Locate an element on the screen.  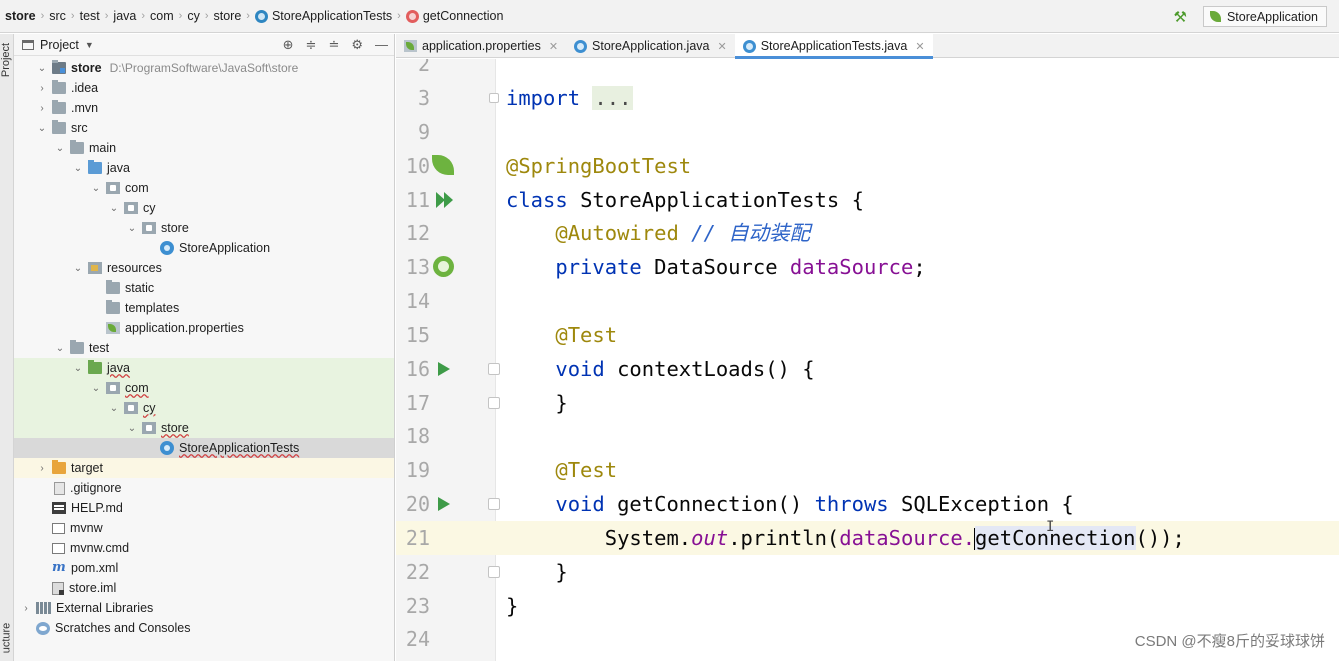
code-line: 13 private DataSource dataSource; is located at coordinates (867, 267).